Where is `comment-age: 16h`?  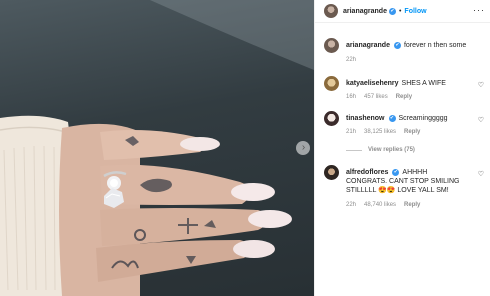 comment-age: 16h is located at coordinates (351, 97).